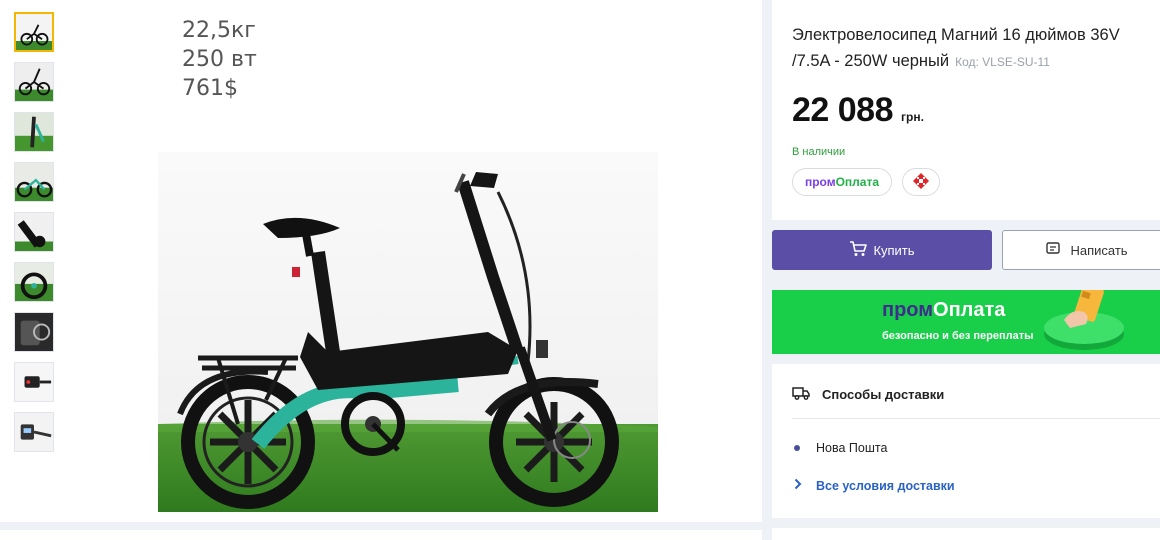 This screenshot has height=540, width=1160. What do you see at coordinates (885, 485) in the screenshot?
I see `all-delivery-terms-label: Все условия доставки` at bounding box center [885, 485].